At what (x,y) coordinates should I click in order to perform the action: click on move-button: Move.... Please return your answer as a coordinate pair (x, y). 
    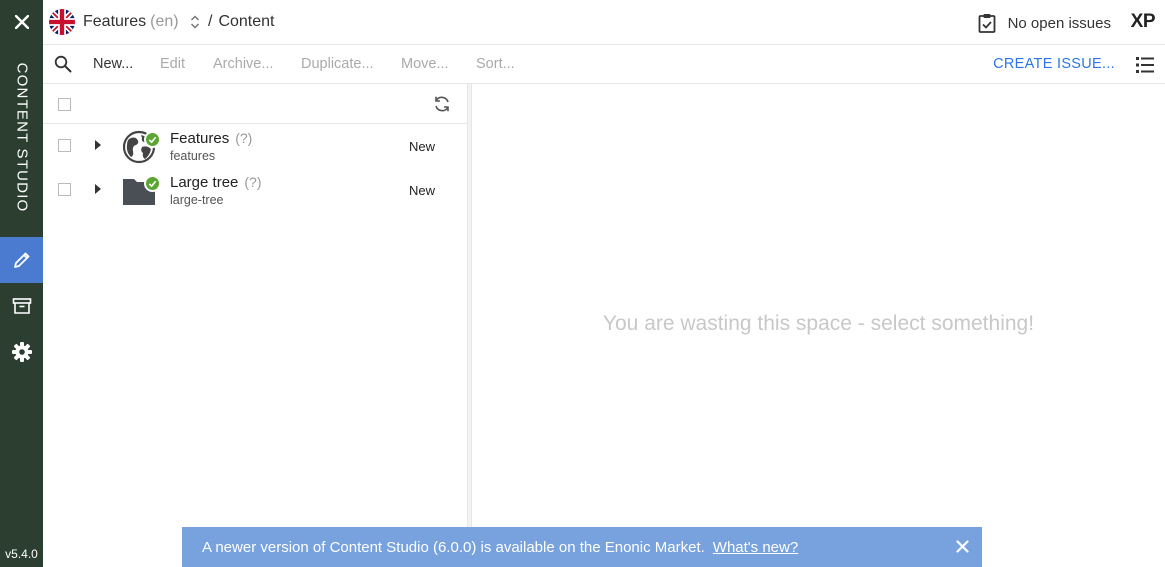
    Looking at the image, I should click on (425, 64).